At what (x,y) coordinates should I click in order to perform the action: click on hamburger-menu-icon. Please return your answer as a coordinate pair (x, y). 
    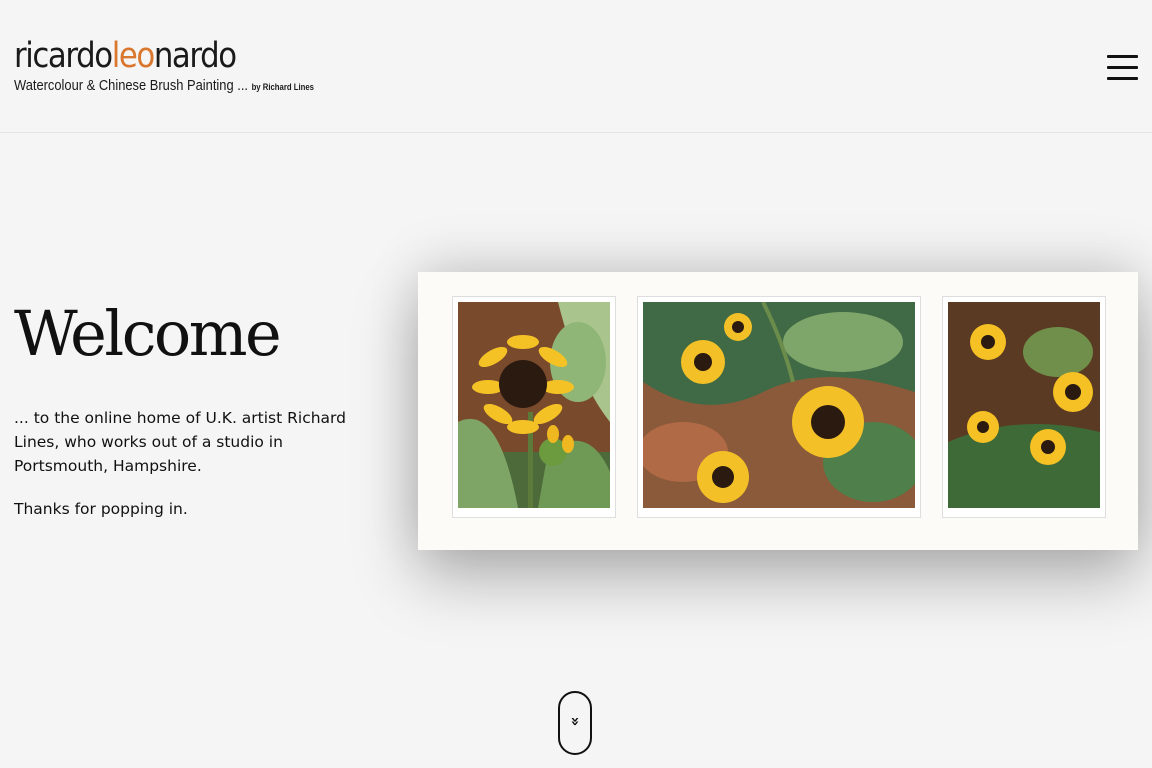
    Looking at the image, I should click on (1122, 67).